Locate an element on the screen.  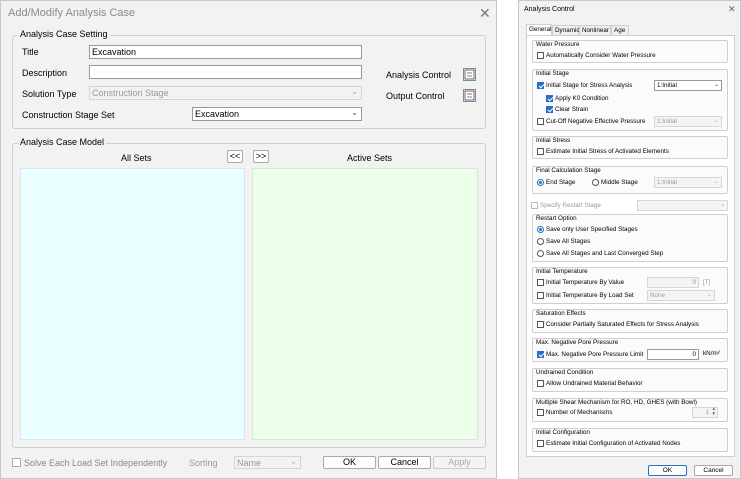
initial-configuration-label: Initial Configuration is located at coordinates (563, 432).